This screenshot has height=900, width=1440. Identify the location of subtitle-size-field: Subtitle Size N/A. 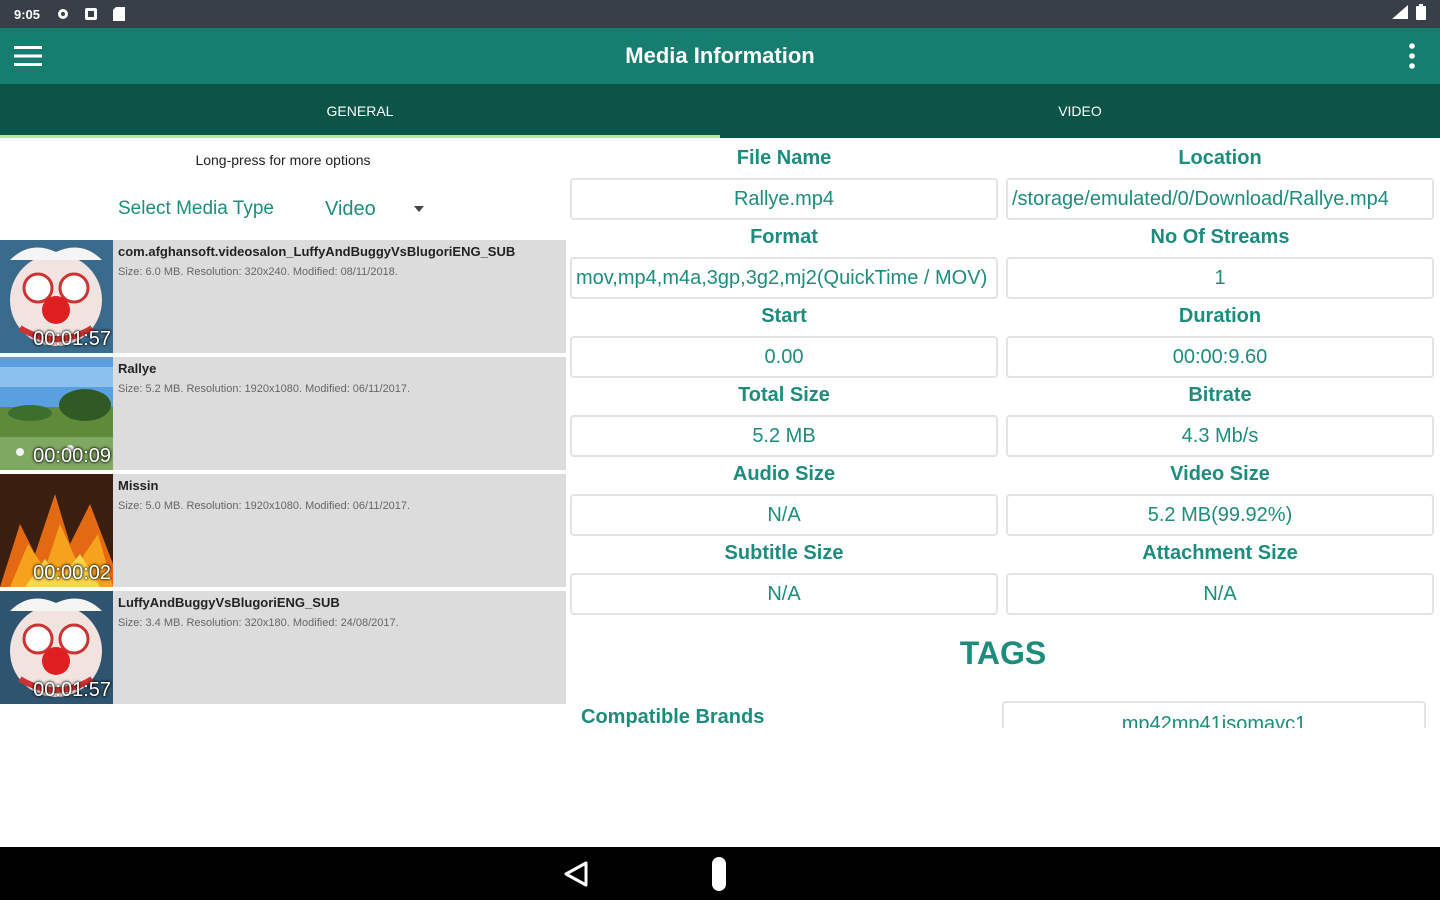
(784, 574).